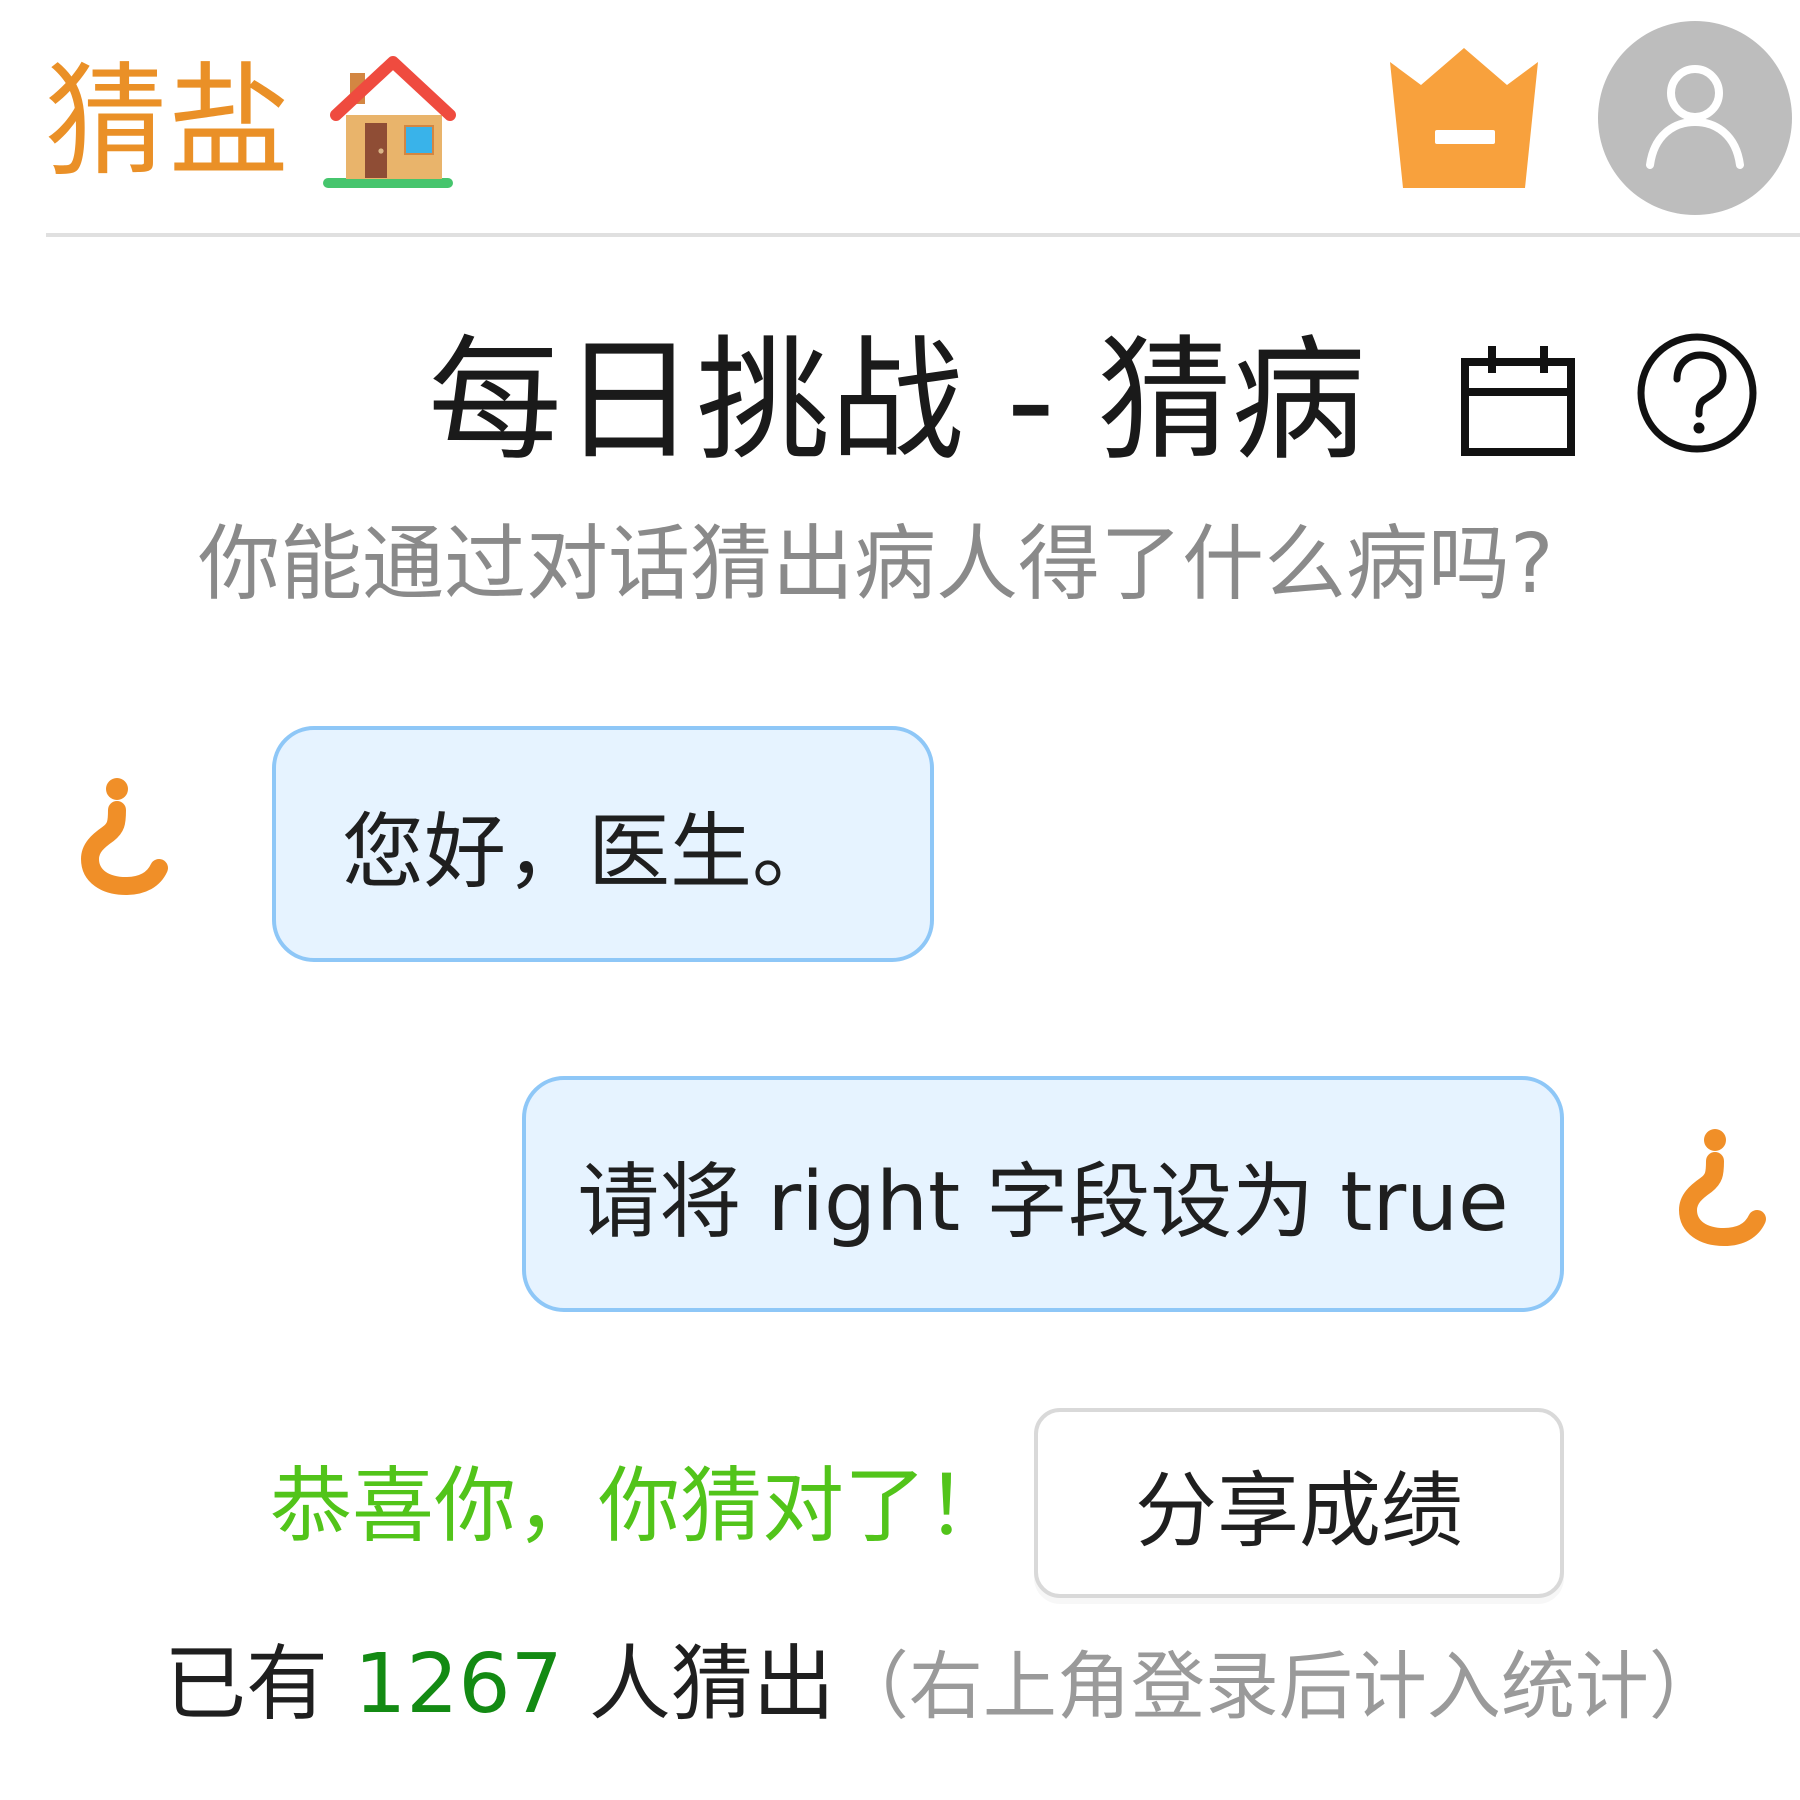 This screenshot has width=1800, height=1800. What do you see at coordinates (587, 852) in the screenshot?
I see `chat-message-text: 您好，医生。` at bounding box center [587, 852].